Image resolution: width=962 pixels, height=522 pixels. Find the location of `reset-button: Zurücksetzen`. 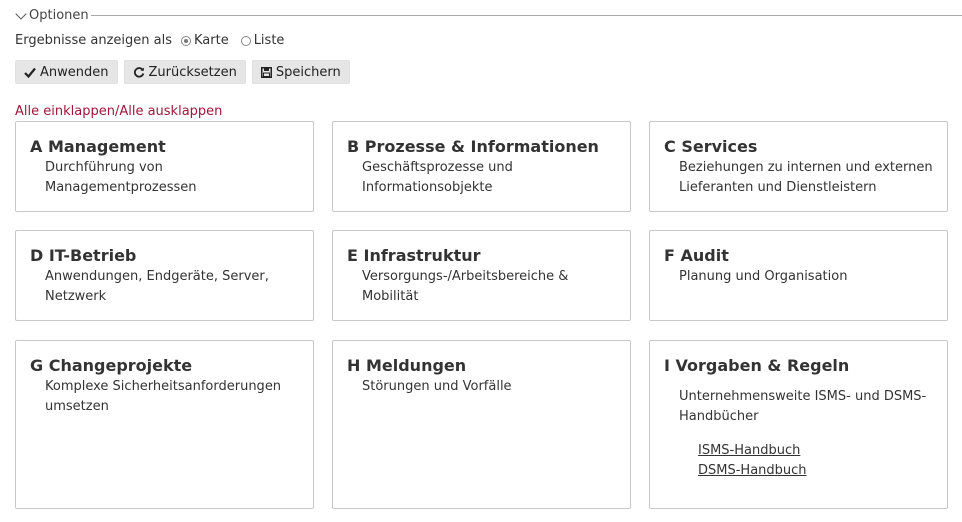

reset-button: Zurücksetzen is located at coordinates (184, 72).